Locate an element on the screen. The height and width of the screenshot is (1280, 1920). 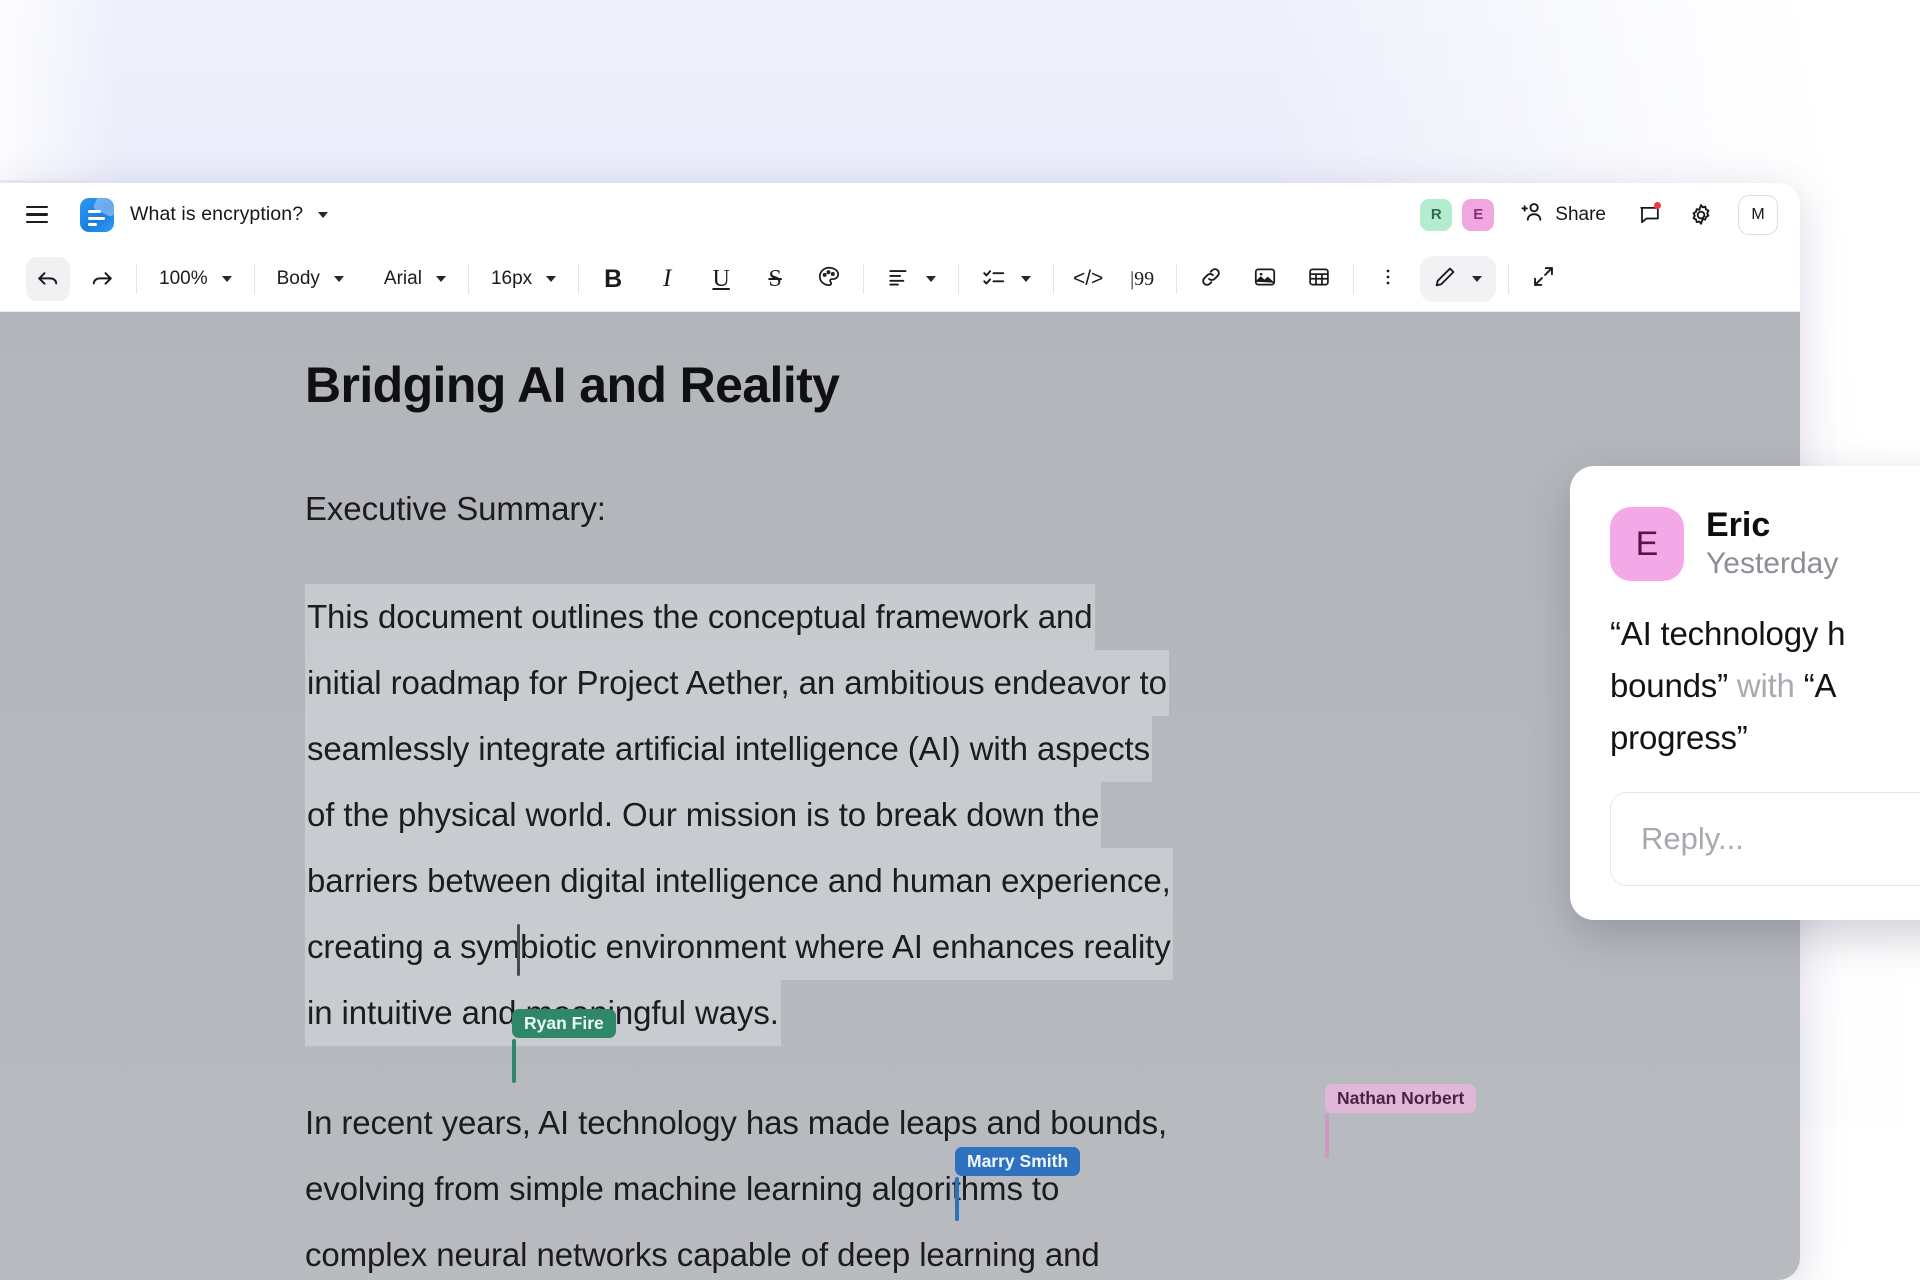
avatar-collaborator-r: R is located at coordinates (1436, 214).